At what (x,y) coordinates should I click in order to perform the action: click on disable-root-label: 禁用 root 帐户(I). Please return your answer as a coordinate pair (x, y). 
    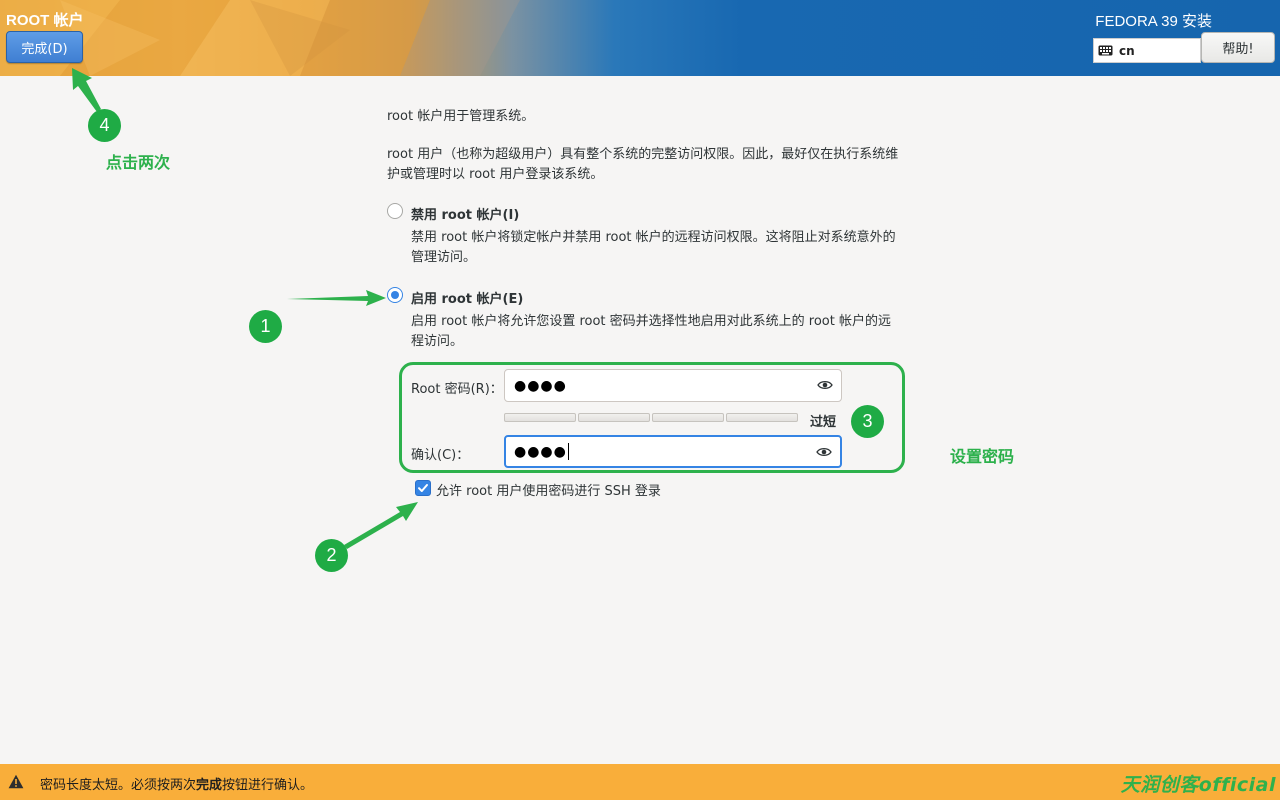
    Looking at the image, I should click on (465, 213).